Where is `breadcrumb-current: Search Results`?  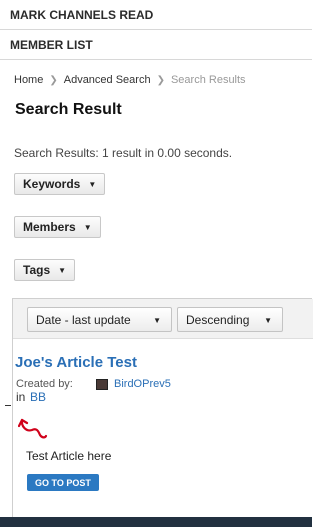
breadcrumb-current: Search Results is located at coordinates (208, 80).